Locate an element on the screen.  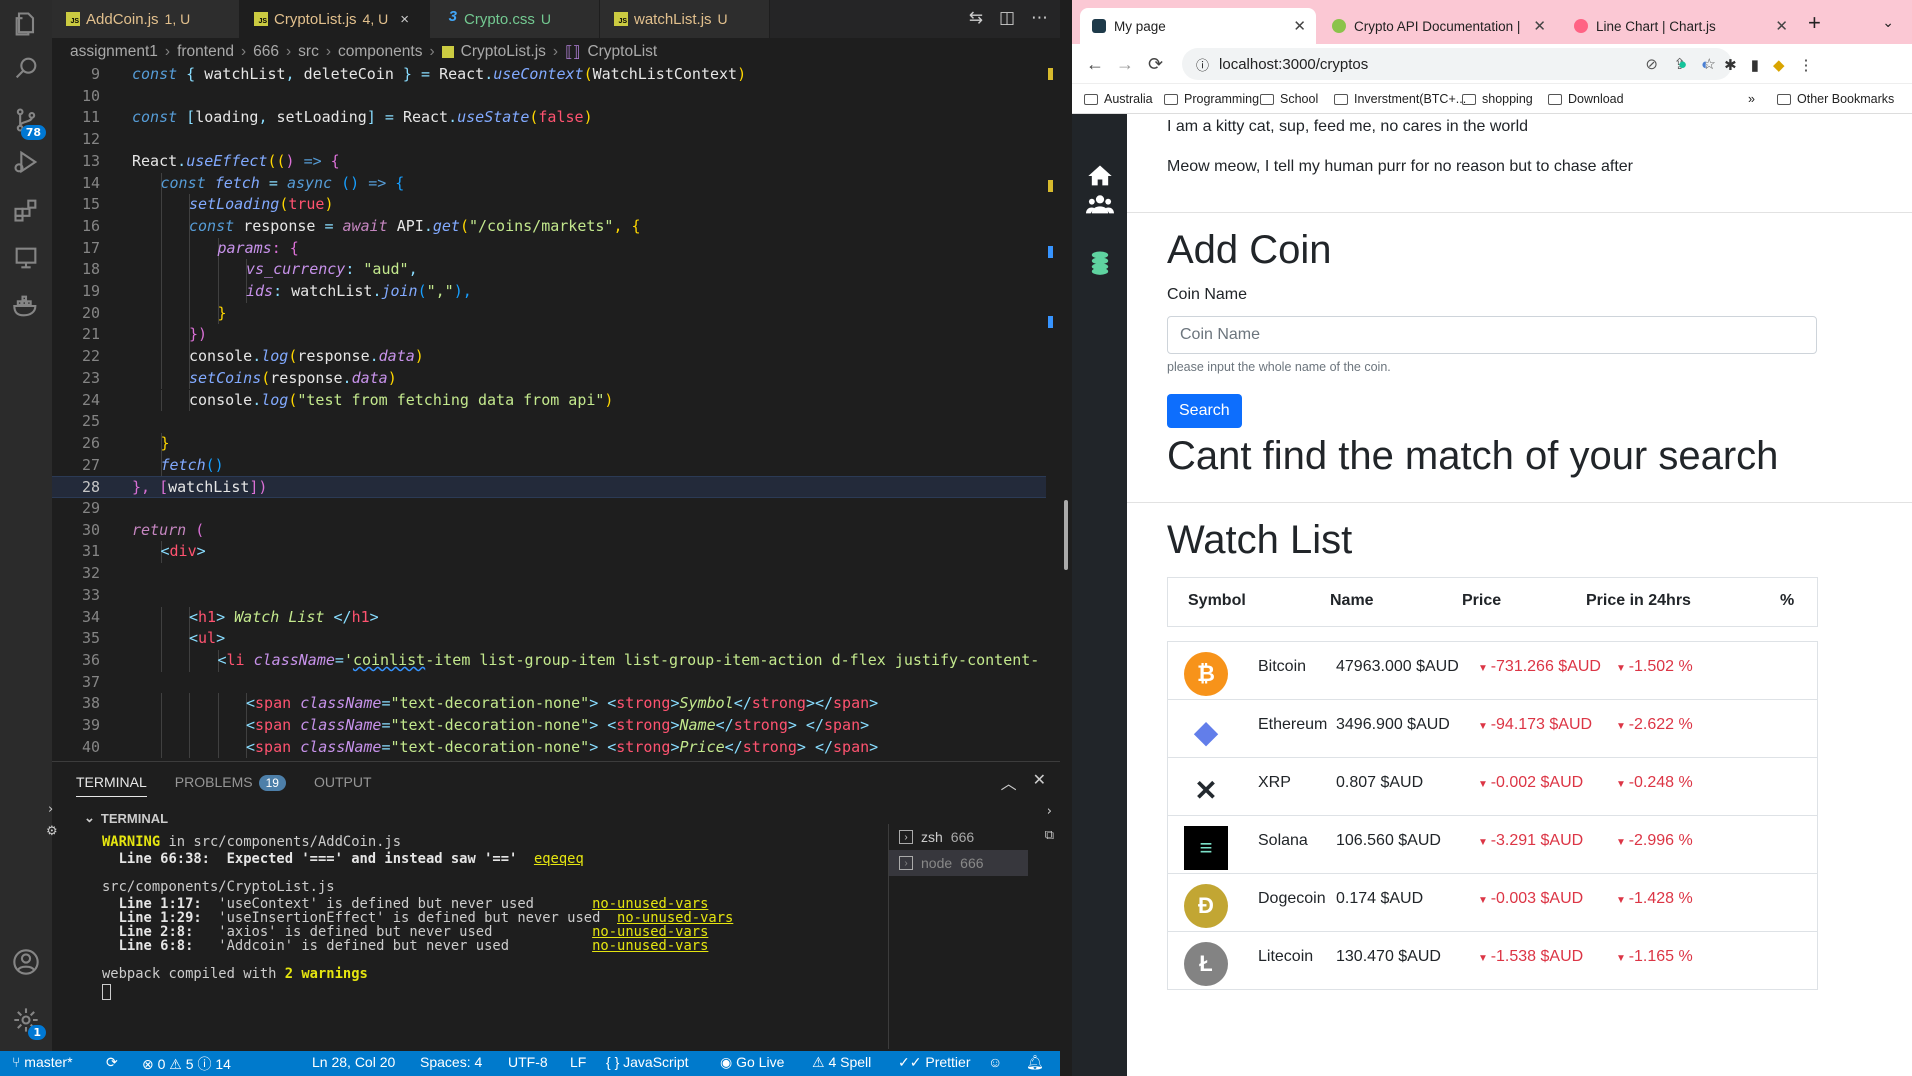
breadcrumb-item: src is located at coordinates (308, 52).